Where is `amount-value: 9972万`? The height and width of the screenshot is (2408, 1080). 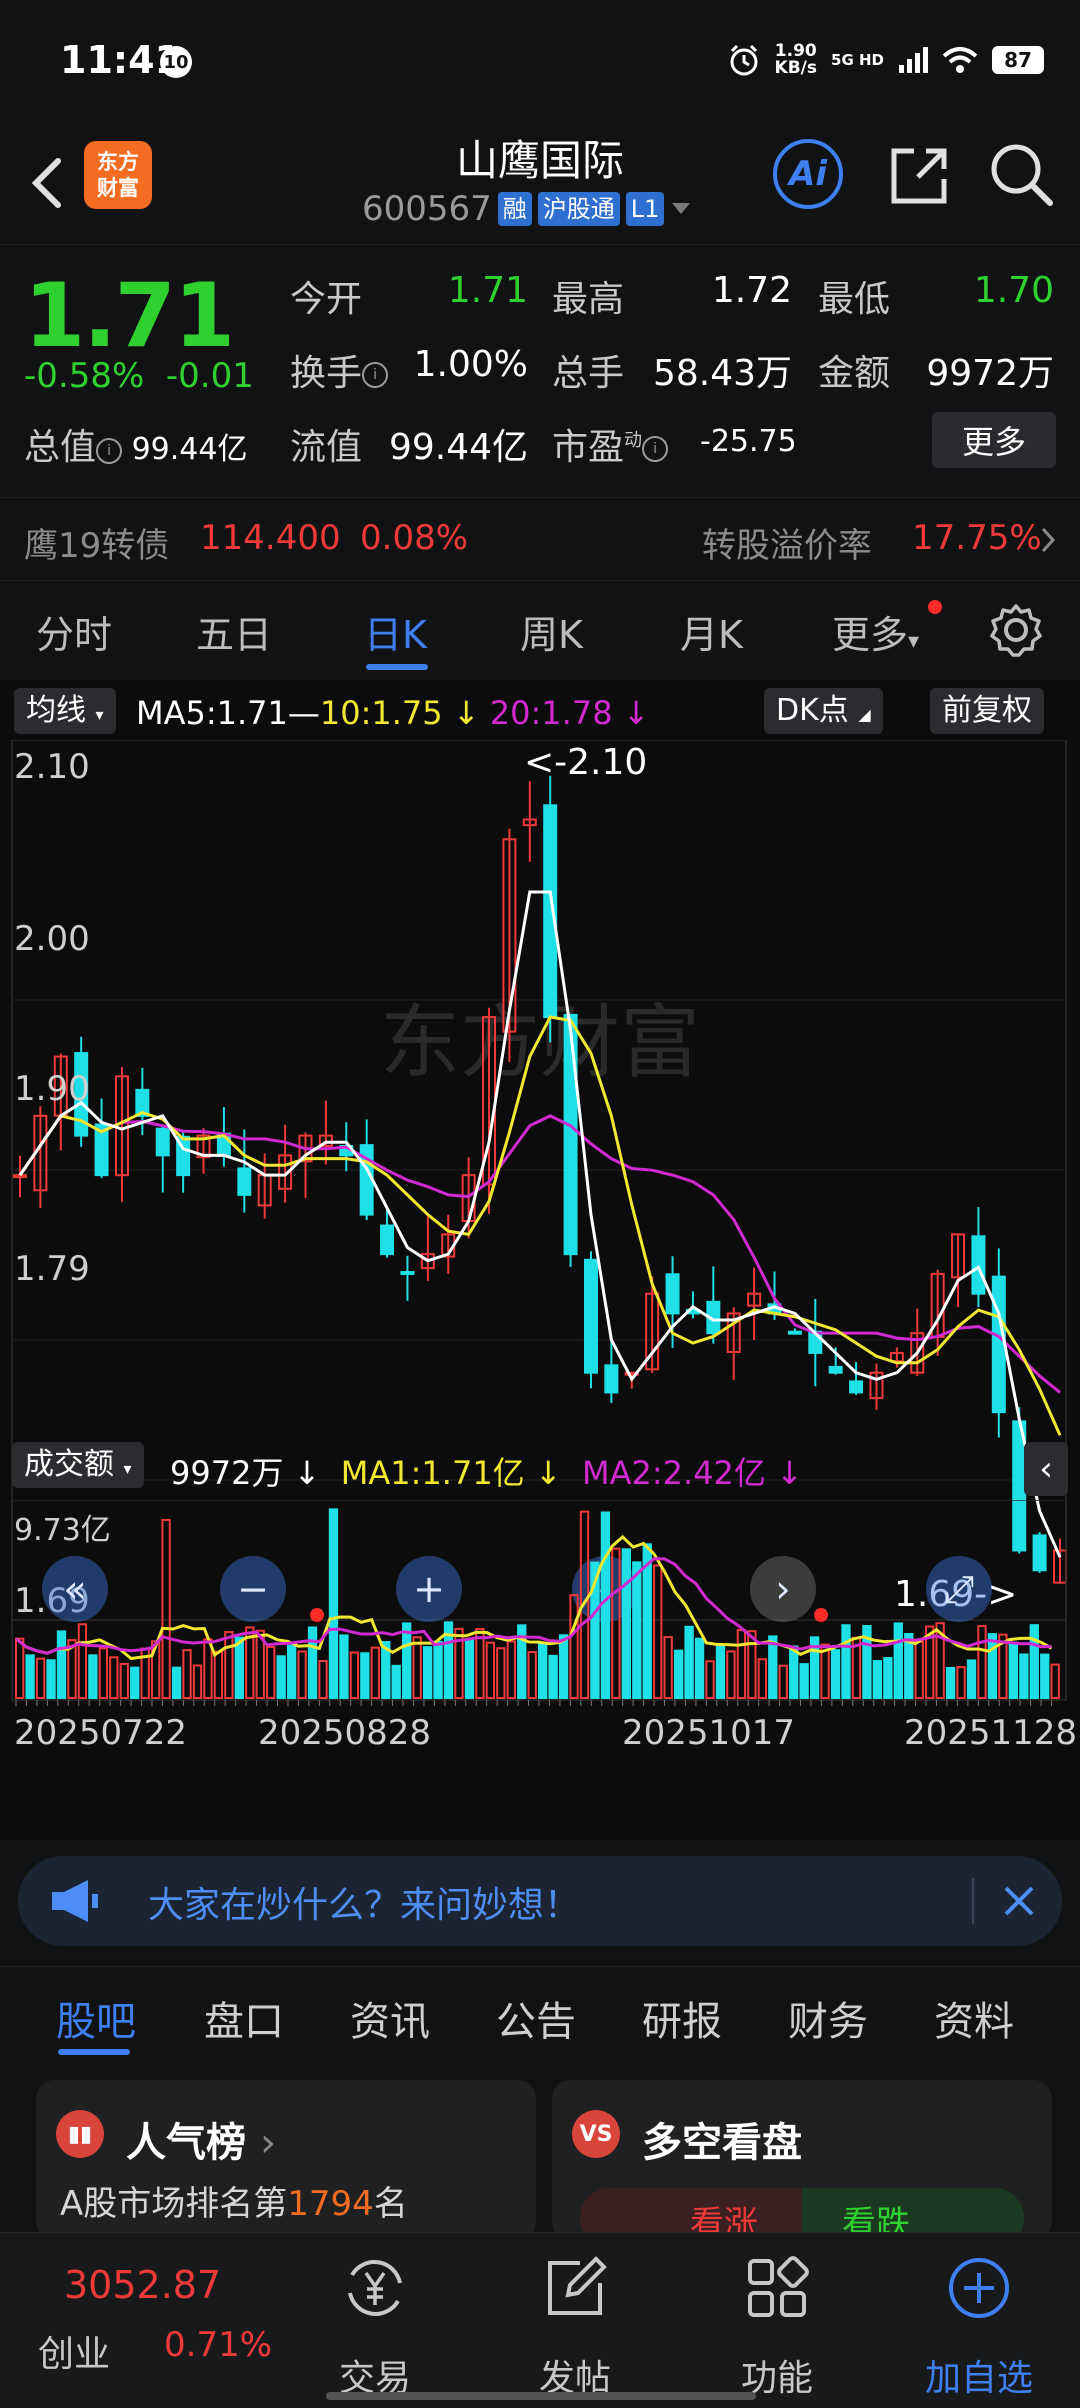
amount-value: 9972万 is located at coordinates (990, 373).